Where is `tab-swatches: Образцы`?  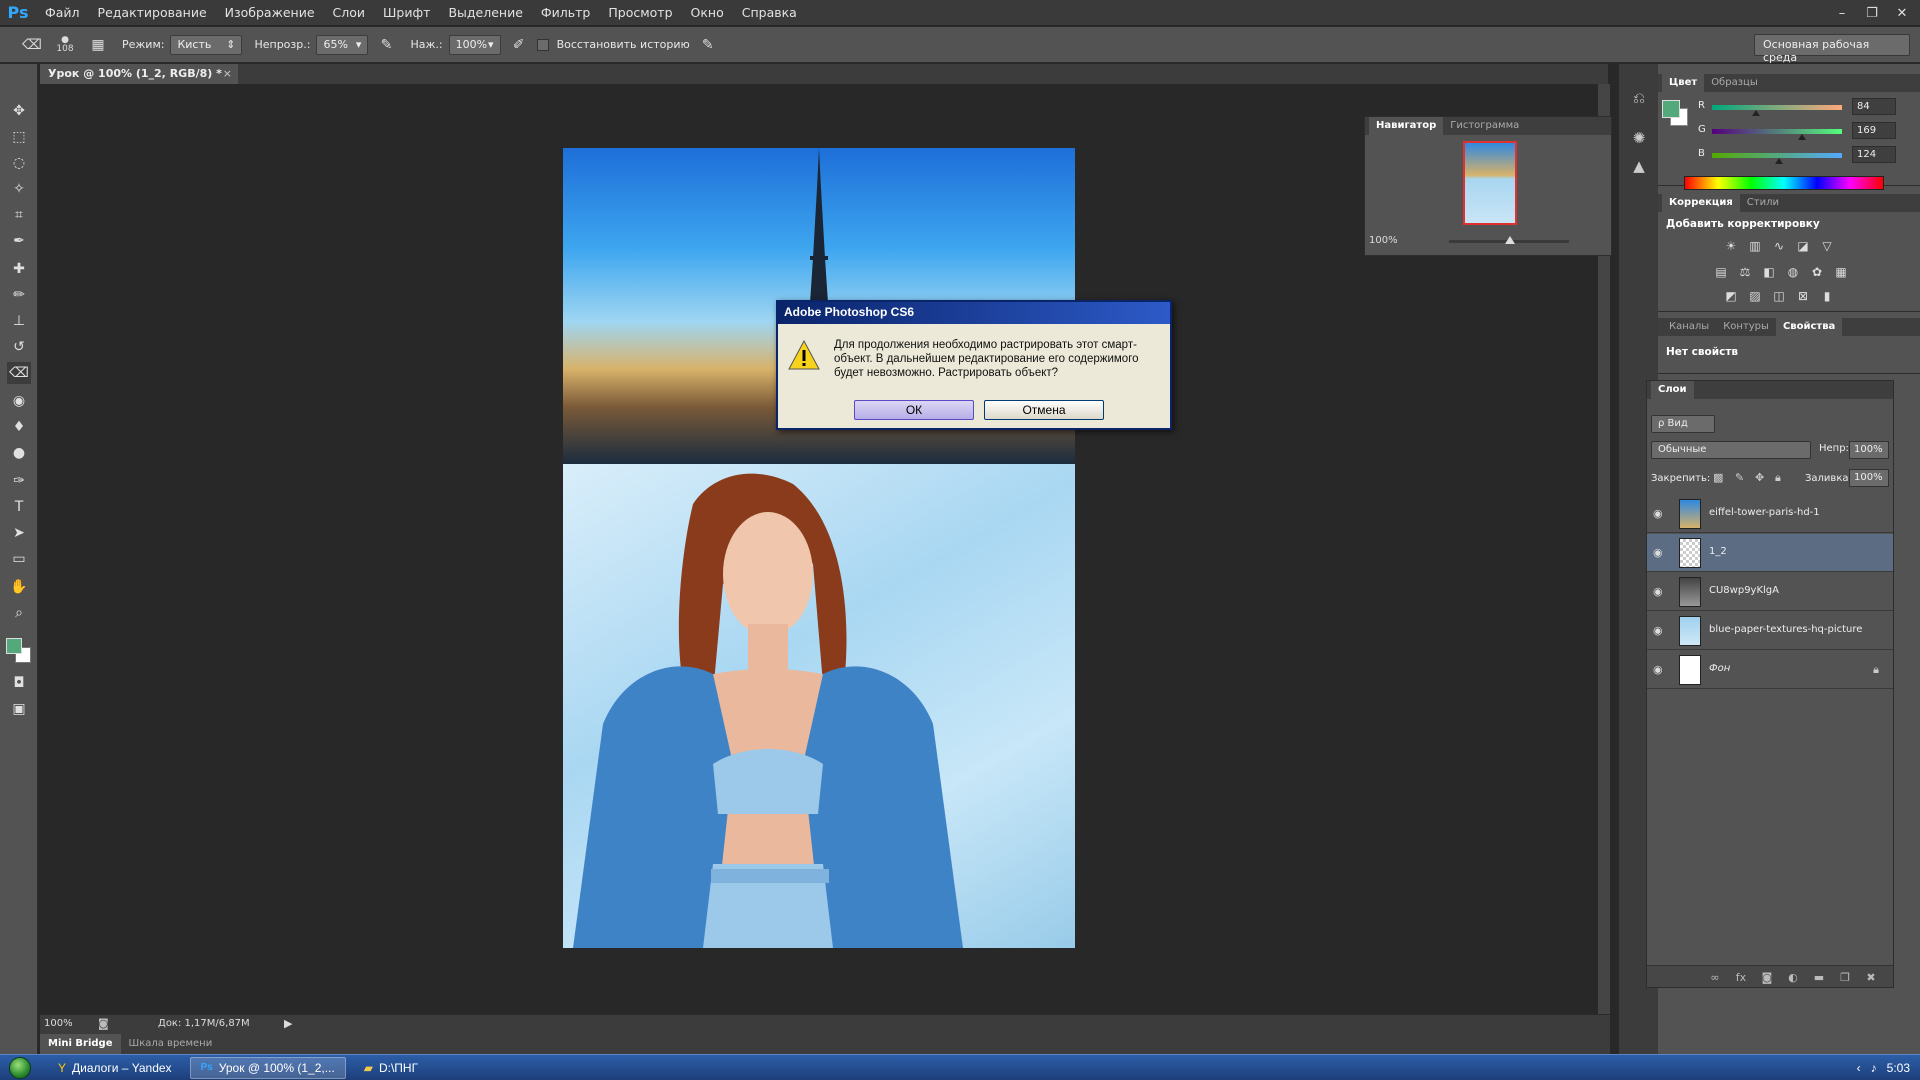
tab-swatches: Образцы is located at coordinates (1734, 83).